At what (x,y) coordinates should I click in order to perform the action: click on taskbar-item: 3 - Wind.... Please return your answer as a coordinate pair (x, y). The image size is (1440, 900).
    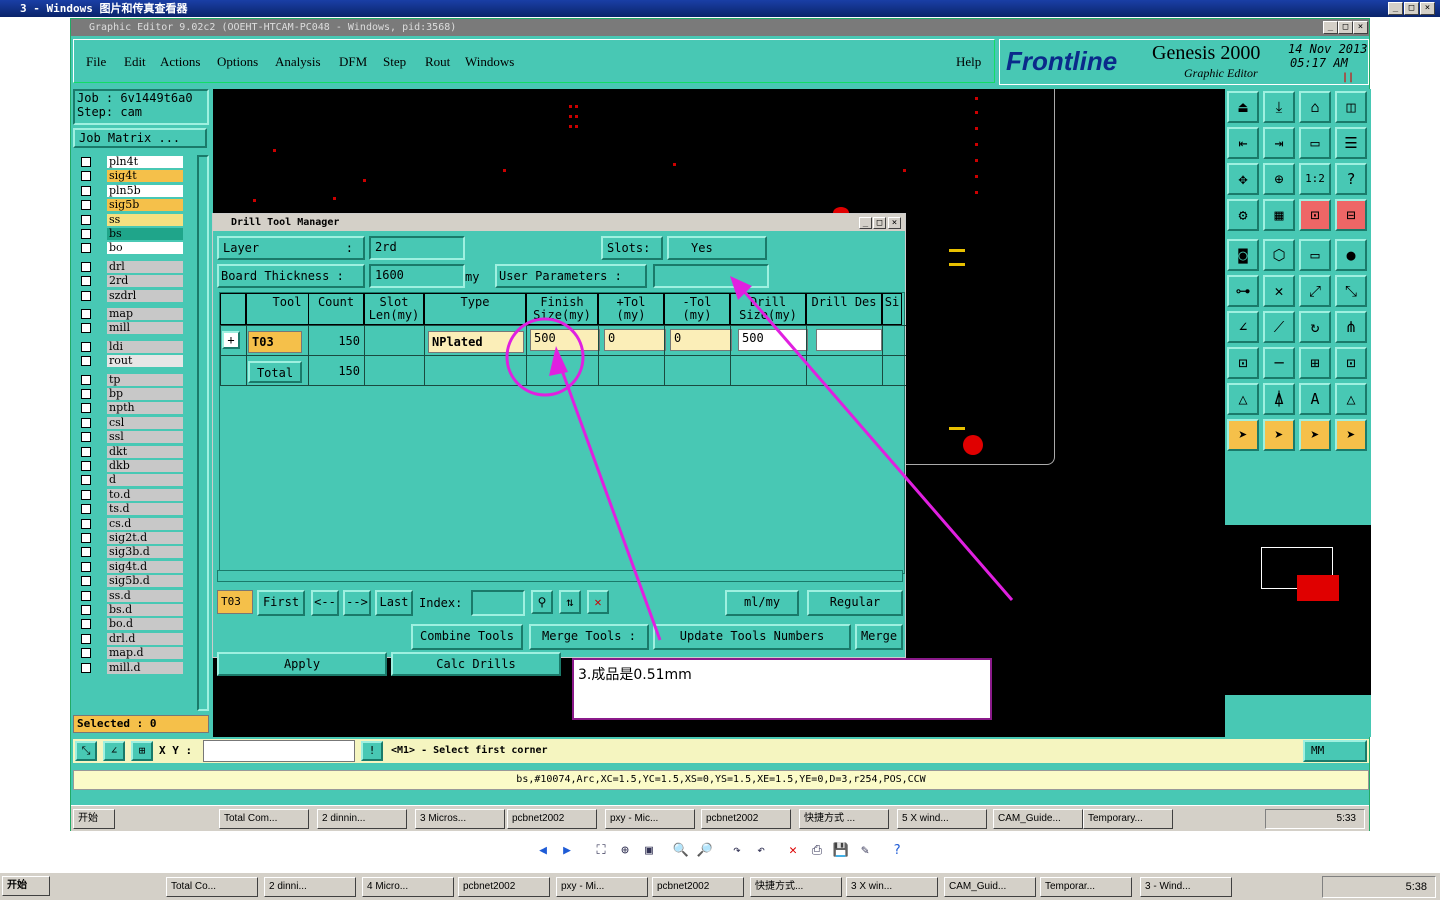
    Looking at the image, I should click on (1186, 887).